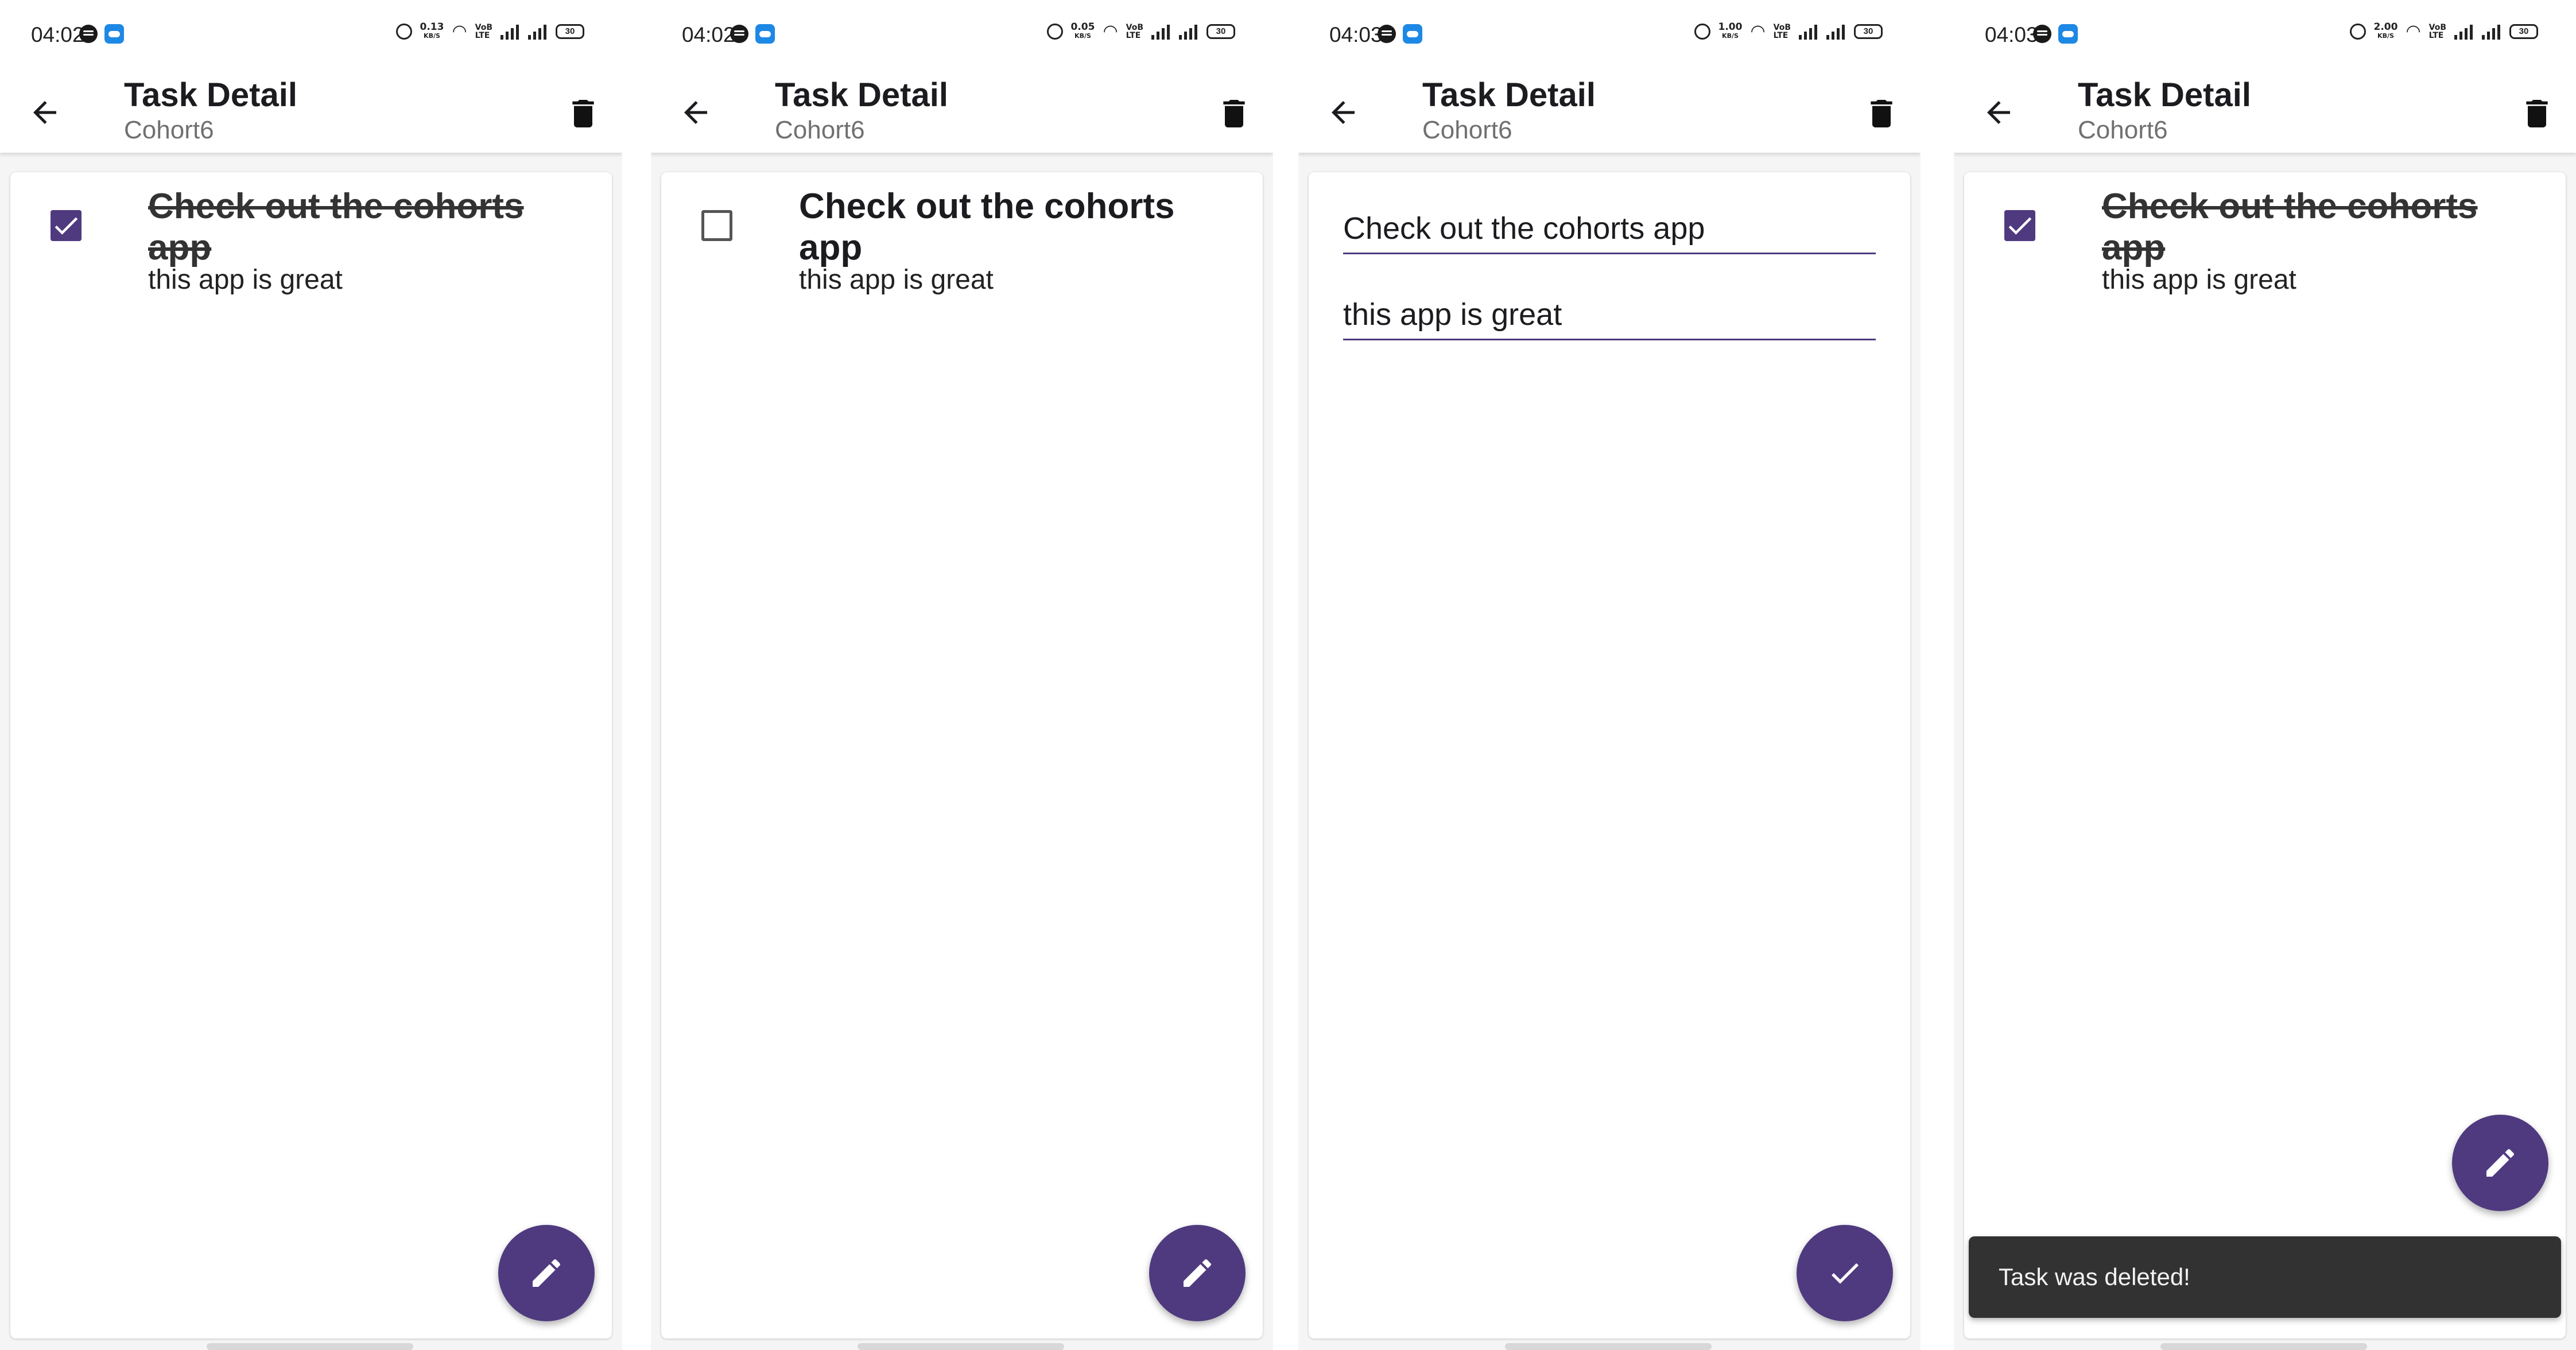  I want to click on status-bar: 04:02 0.13 KB/S ◠ VoB LTE 30, so click(311, 36).